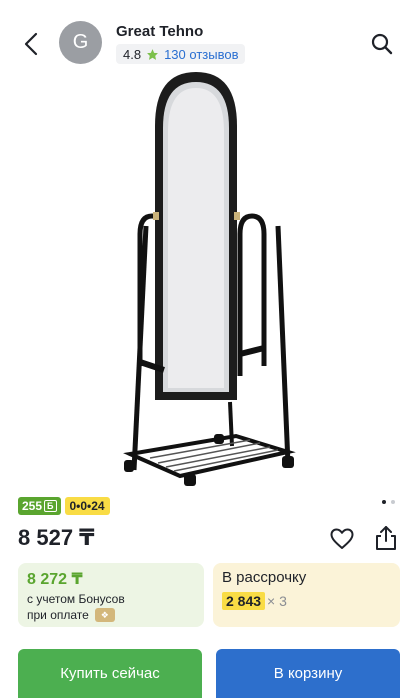 This screenshot has width=418, height=698. I want to click on rating-chip: 4.8 130 отзывов, so click(181, 54).